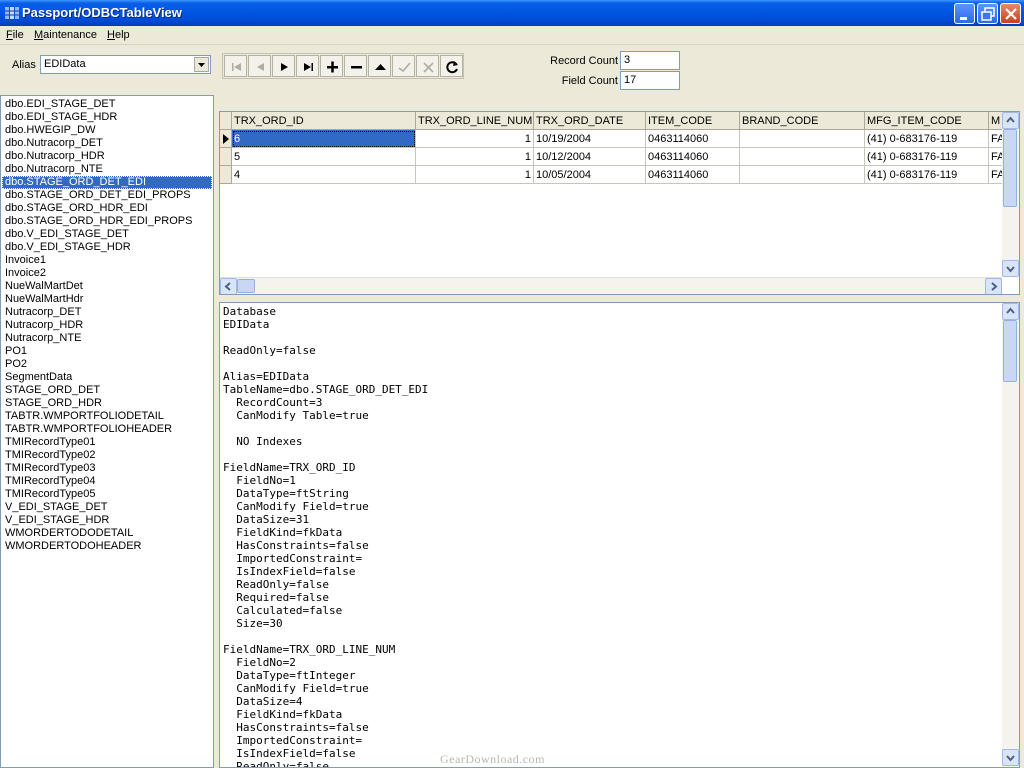 Image resolution: width=1024 pixels, height=768 pixels. What do you see at coordinates (107, 312) in the screenshot?
I see `table-list-item: Nutracorp_DET` at bounding box center [107, 312].